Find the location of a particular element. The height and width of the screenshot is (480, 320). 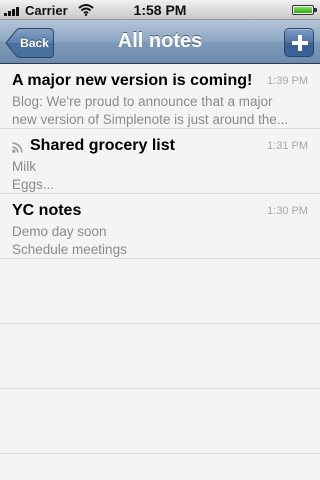

note-time: 1:31 PM is located at coordinates (287, 146).